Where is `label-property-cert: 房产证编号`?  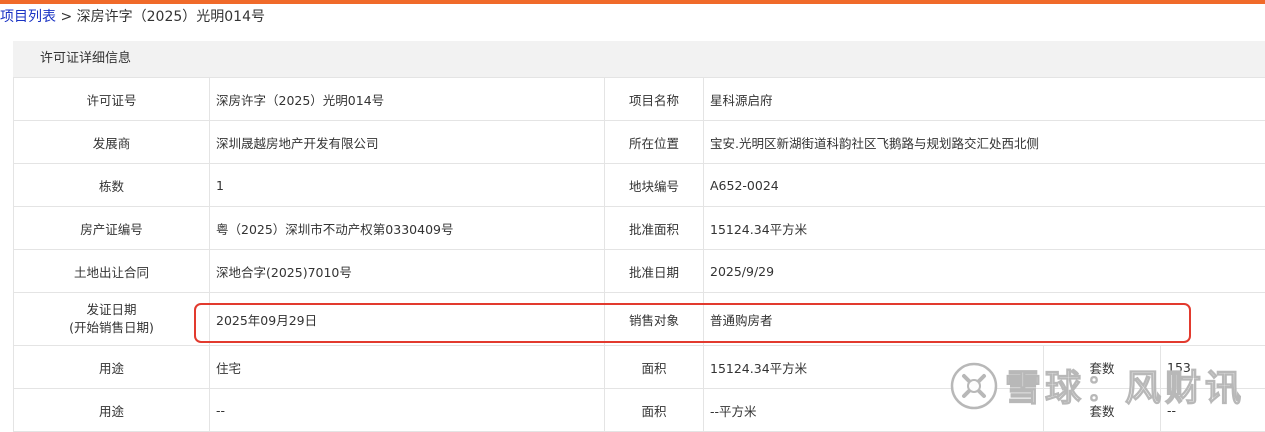
label-property-cert: 房产证编号 is located at coordinates (112, 228).